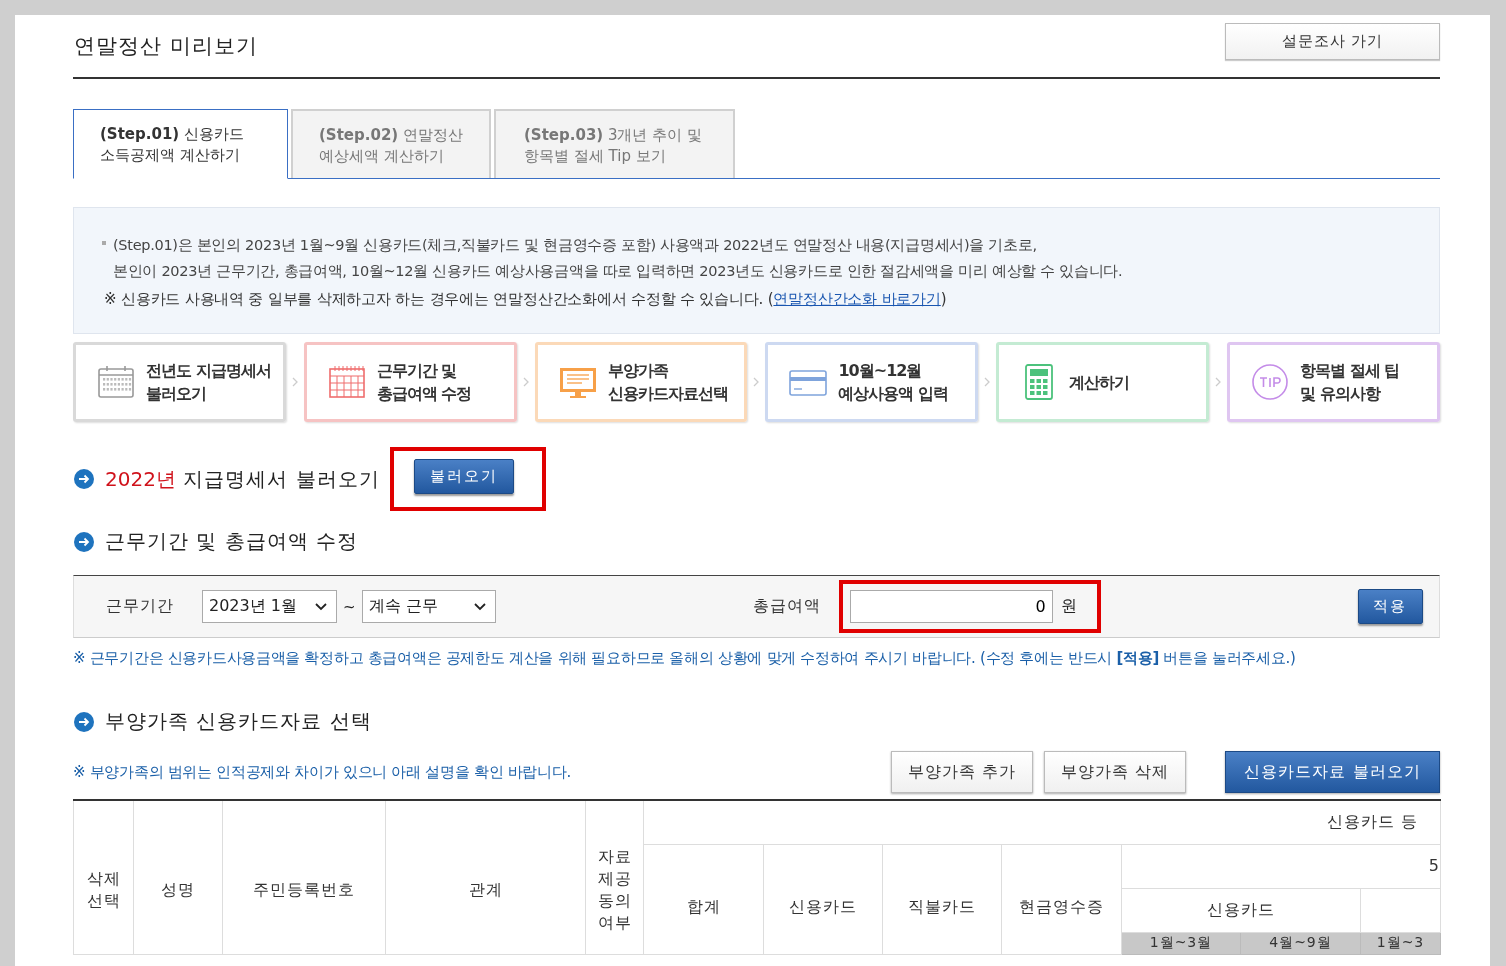 The height and width of the screenshot is (966, 1506). Describe the element at coordinates (1350, 382) in the screenshot. I see `step-label: 항목별 절세 팁 및 유의사항` at that location.